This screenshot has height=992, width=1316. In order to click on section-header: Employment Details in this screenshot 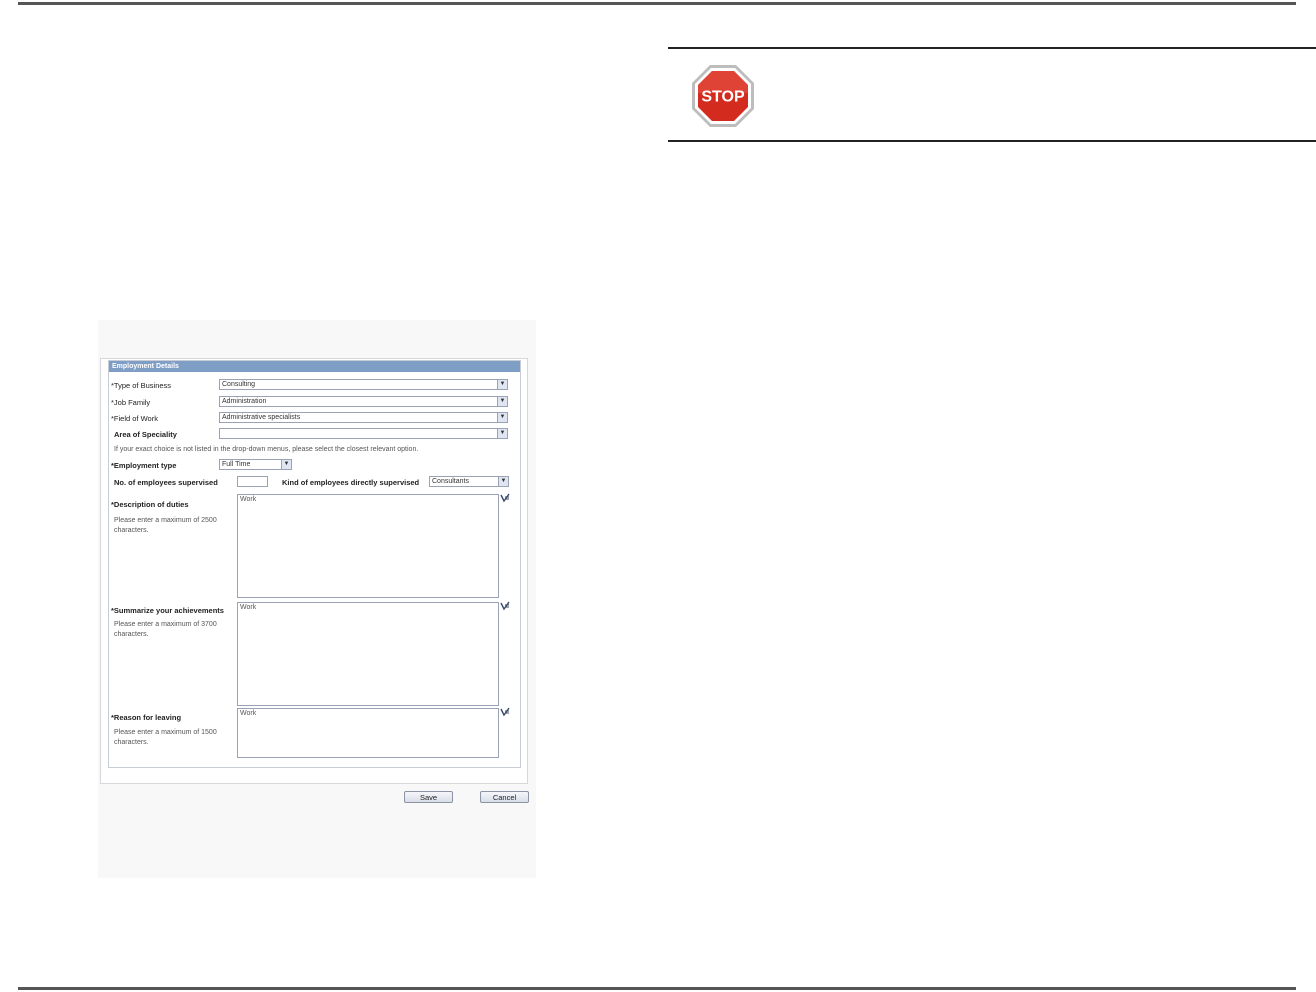, I will do `click(314, 366)`.